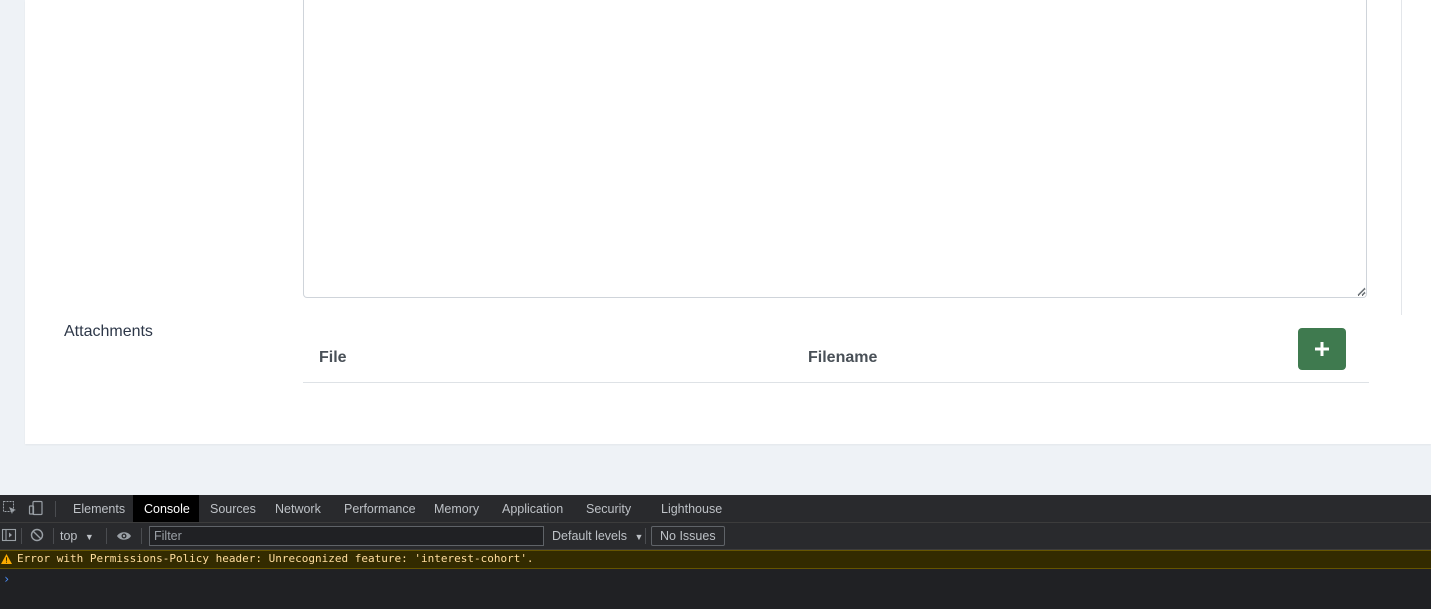 The height and width of the screenshot is (609, 1431). I want to click on eye-icon, so click(124, 536).